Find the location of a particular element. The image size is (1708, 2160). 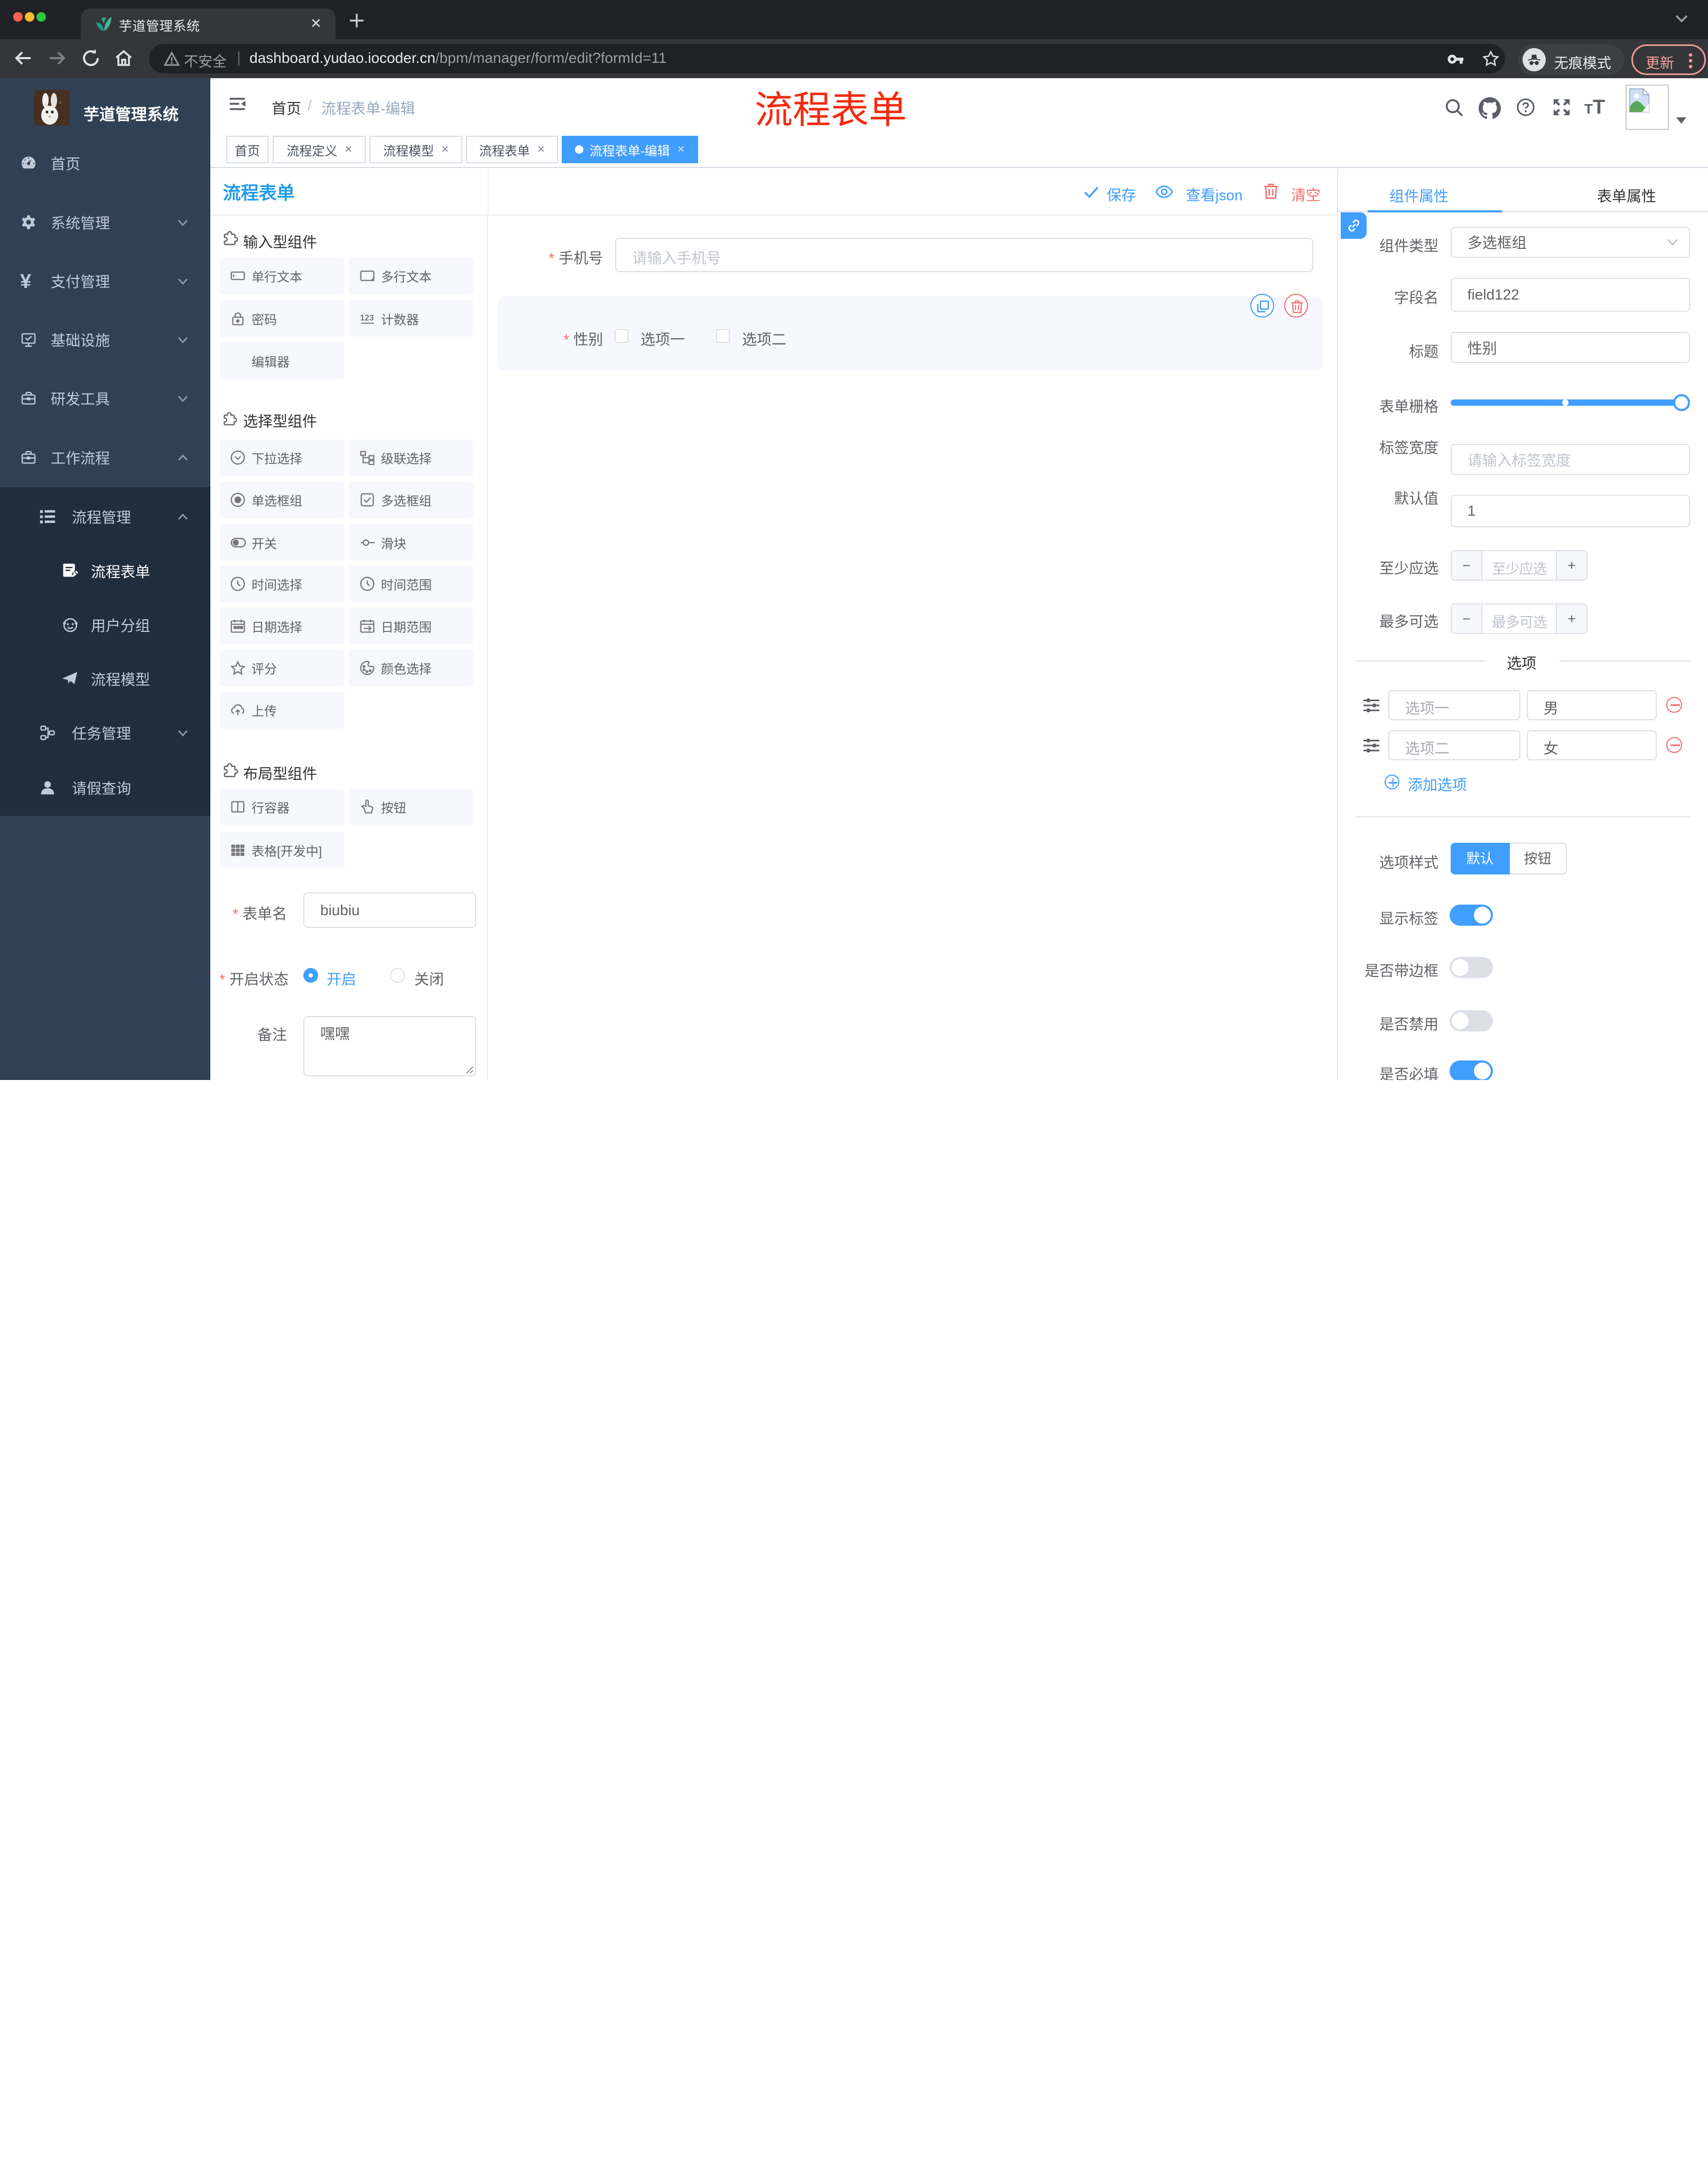

svg-text: 123 is located at coordinates (367, 317).